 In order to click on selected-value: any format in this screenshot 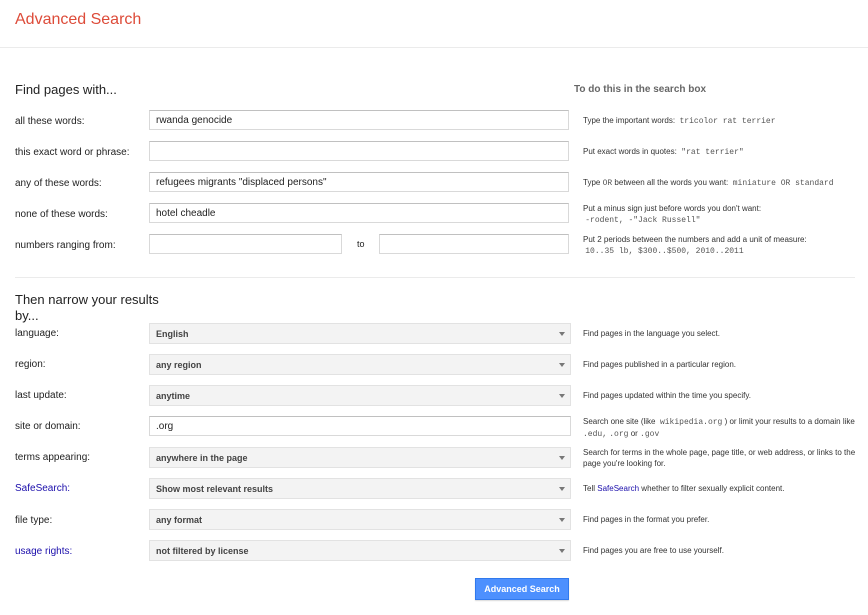, I will do `click(179, 520)`.